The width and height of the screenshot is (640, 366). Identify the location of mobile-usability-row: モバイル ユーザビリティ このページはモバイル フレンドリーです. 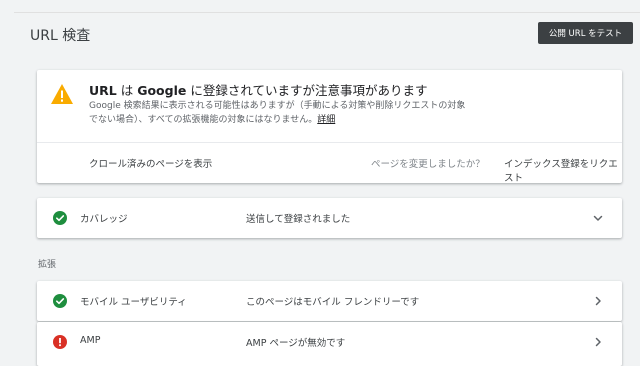
(329, 301).